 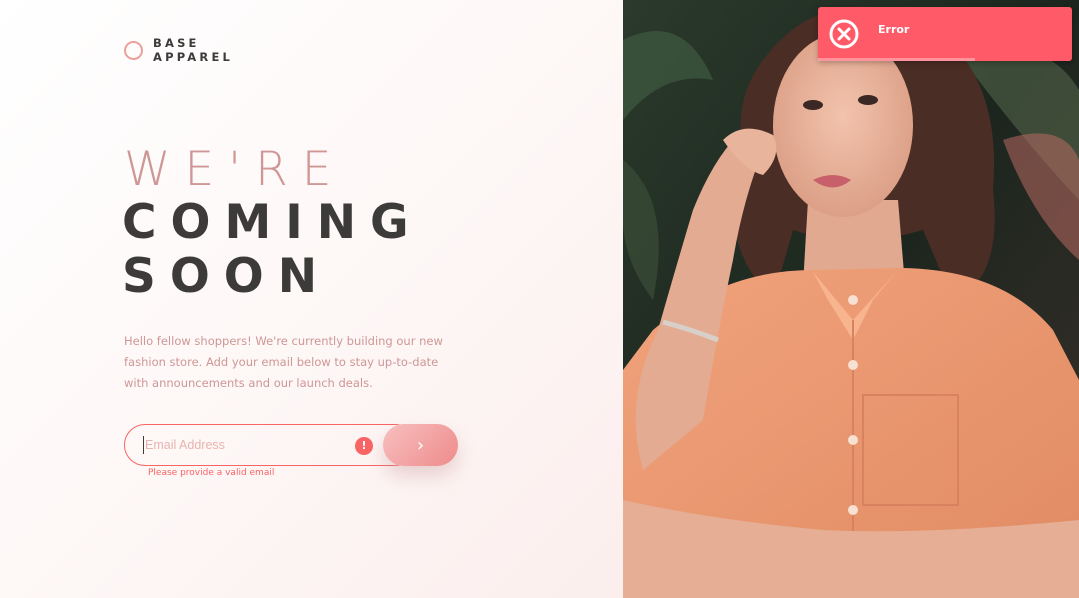 I want to click on error-toast: Error, so click(x=945, y=34).